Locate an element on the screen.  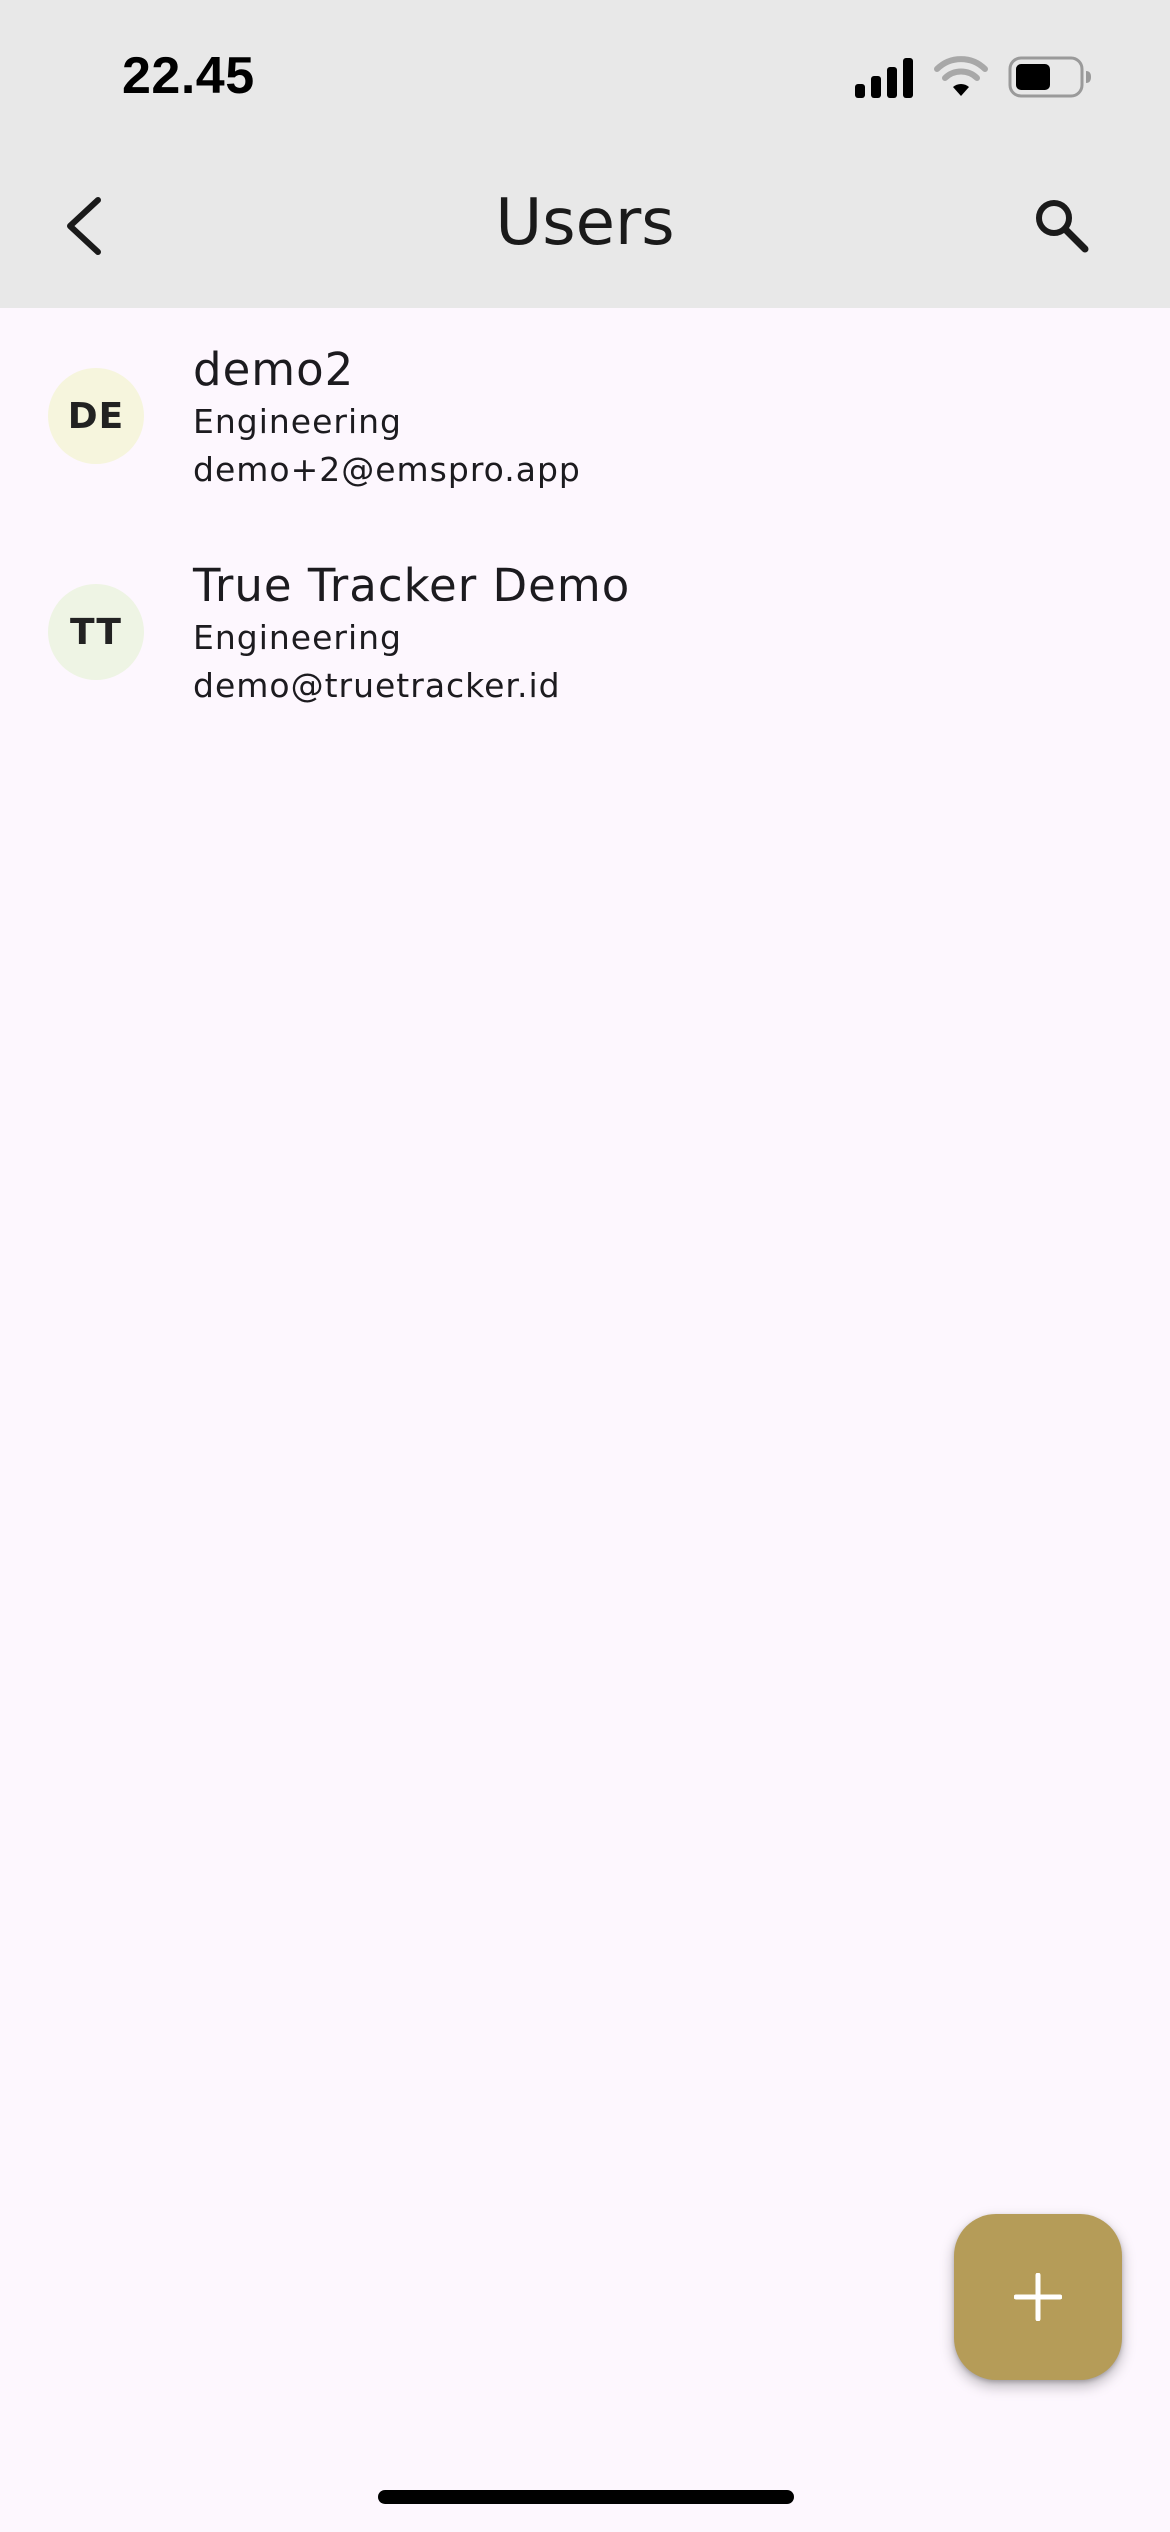
header: 22.45 Users is located at coordinates (585, 154).